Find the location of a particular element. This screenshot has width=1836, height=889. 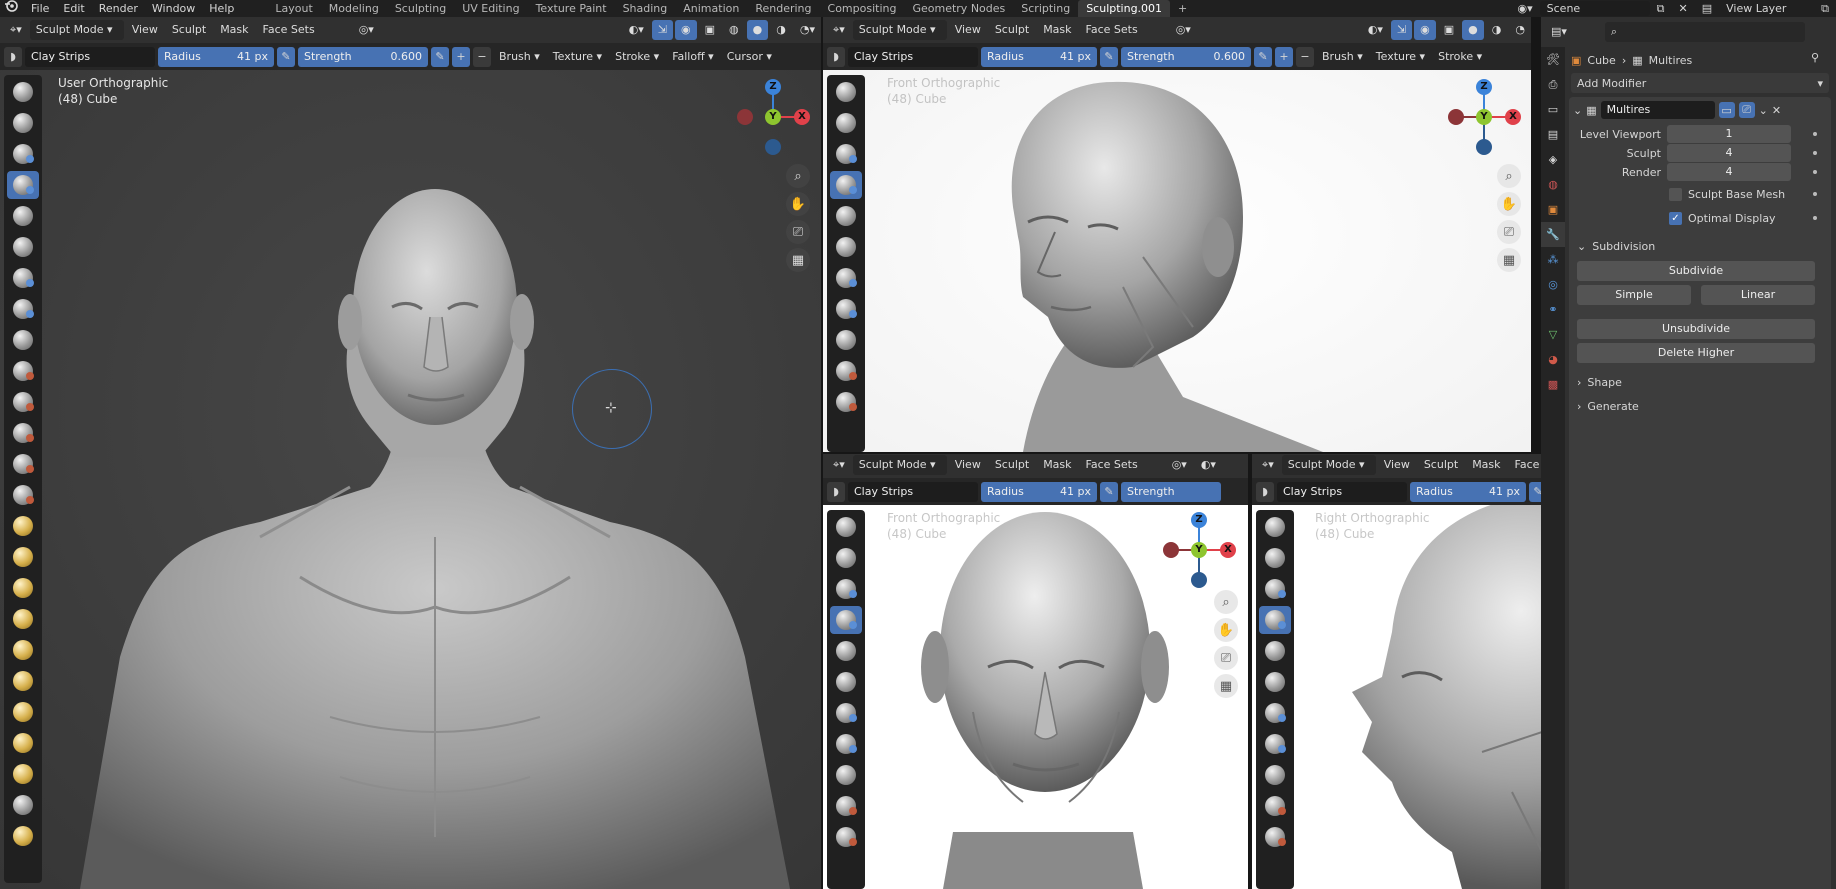

subdivision-subpanel-header: ⌄ Subdivision is located at coordinates (1616, 246).